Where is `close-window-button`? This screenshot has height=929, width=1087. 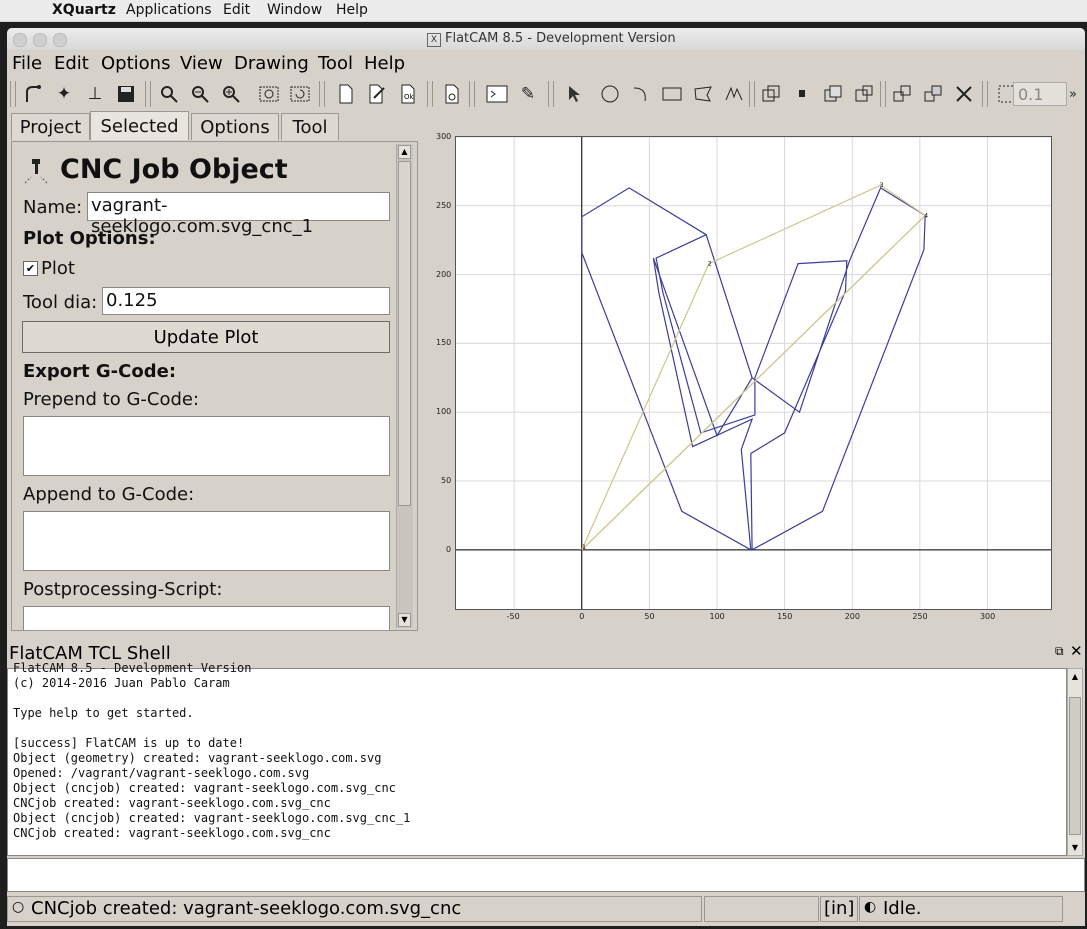 close-window-button is located at coordinates (20, 40).